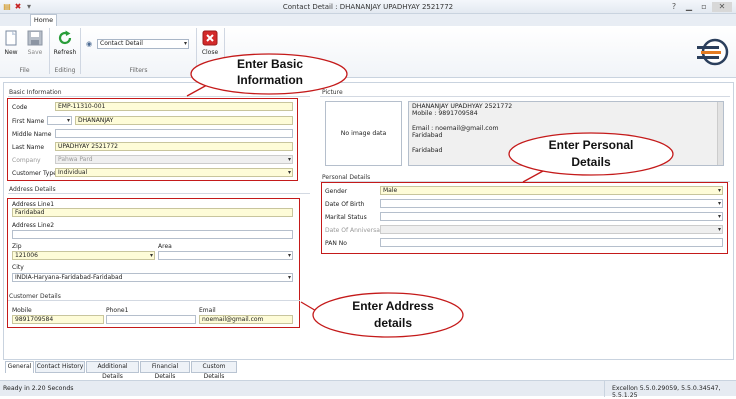 Image resolution: width=736 pixels, height=399 pixels. I want to click on area-select, so click(225, 255).